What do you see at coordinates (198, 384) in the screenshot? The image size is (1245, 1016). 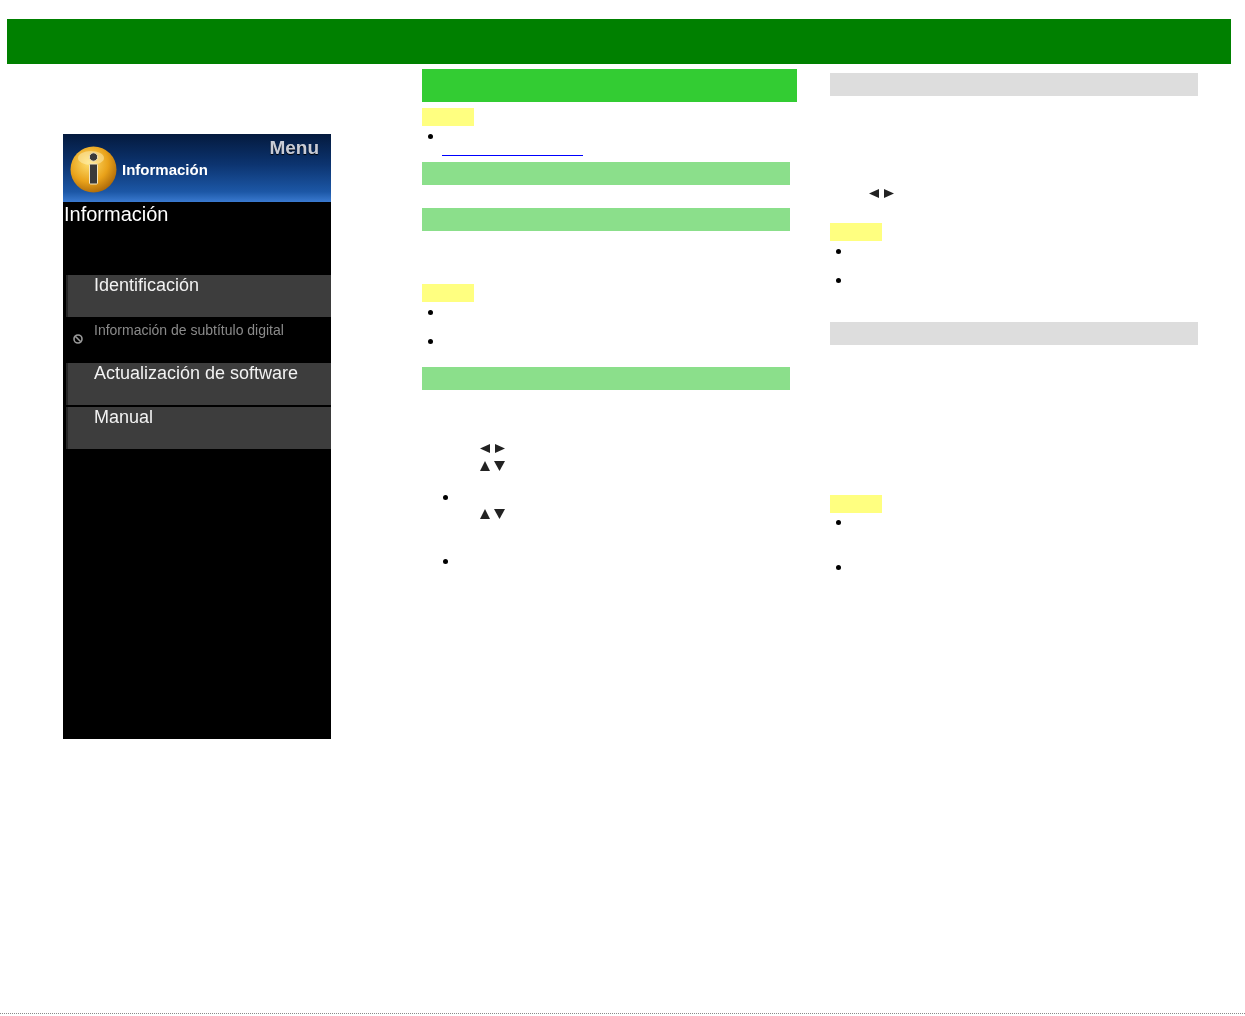 I see `menu-item: Actualización de software` at bounding box center [198, 384].